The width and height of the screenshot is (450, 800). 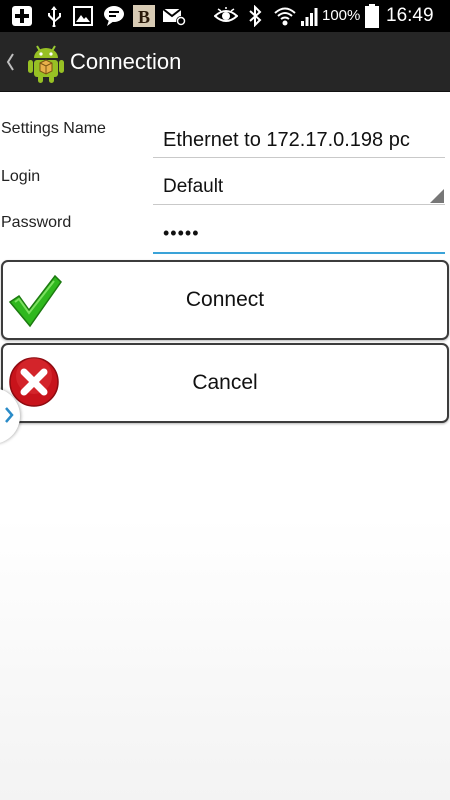 I want to click on action-bar: Connection, so click(x=225, y=62).